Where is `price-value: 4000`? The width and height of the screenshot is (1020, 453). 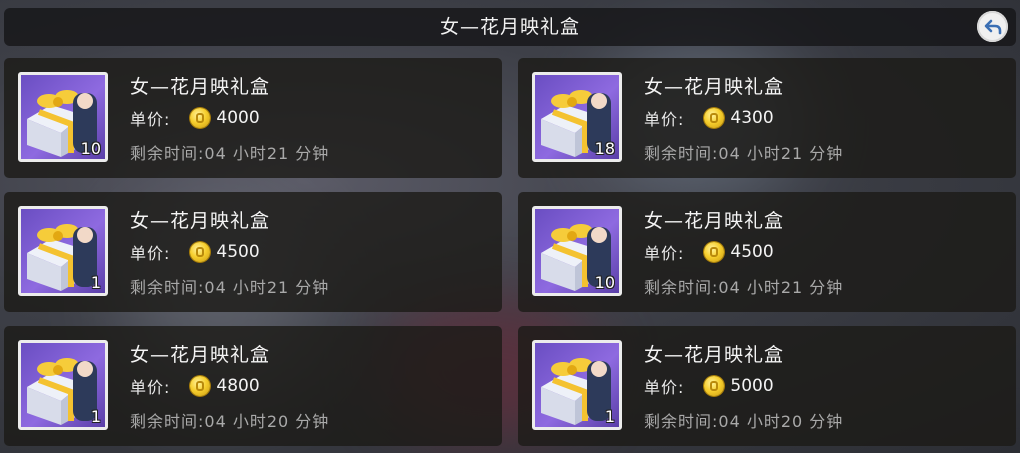
price-value: 4000 is located at coordinates (238, 118).